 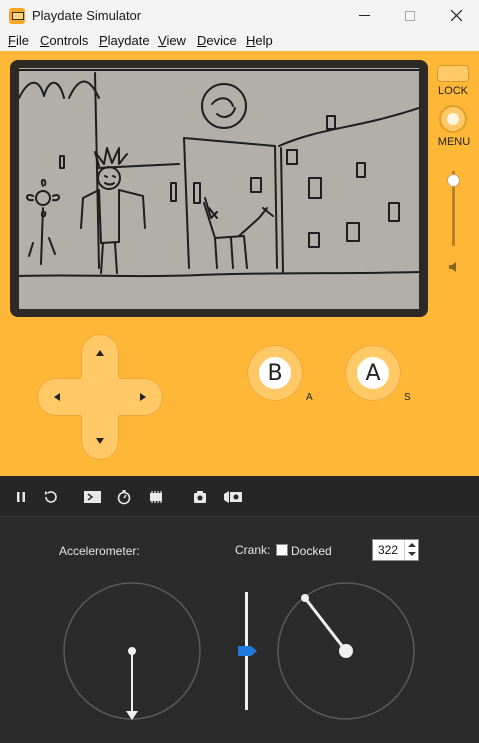 I want to click on lock-label: LOCK, so click(x=453, y=91).